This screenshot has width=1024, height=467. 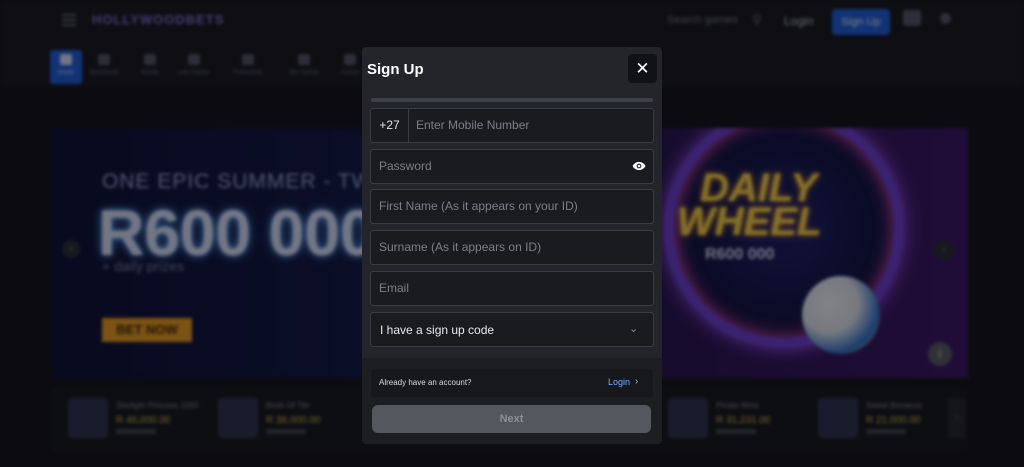 What do you see at coordinates (478, 206) in the screenshot?
I see `first-name-placeholder: First Name (As it appears on your ID)` at bounding box center [478, 206].